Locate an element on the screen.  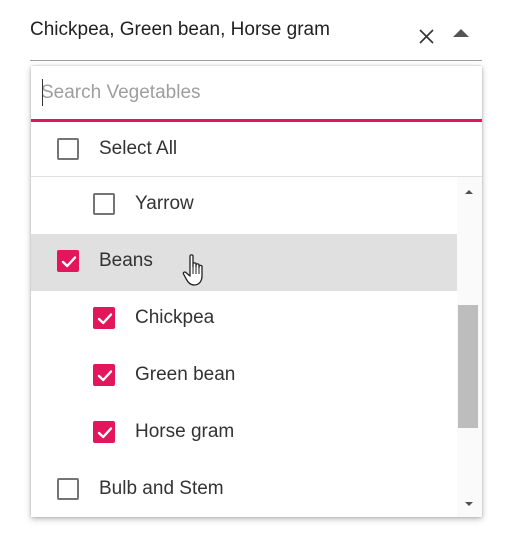
item-label: Yarrow is located at coordinates (164, 203).